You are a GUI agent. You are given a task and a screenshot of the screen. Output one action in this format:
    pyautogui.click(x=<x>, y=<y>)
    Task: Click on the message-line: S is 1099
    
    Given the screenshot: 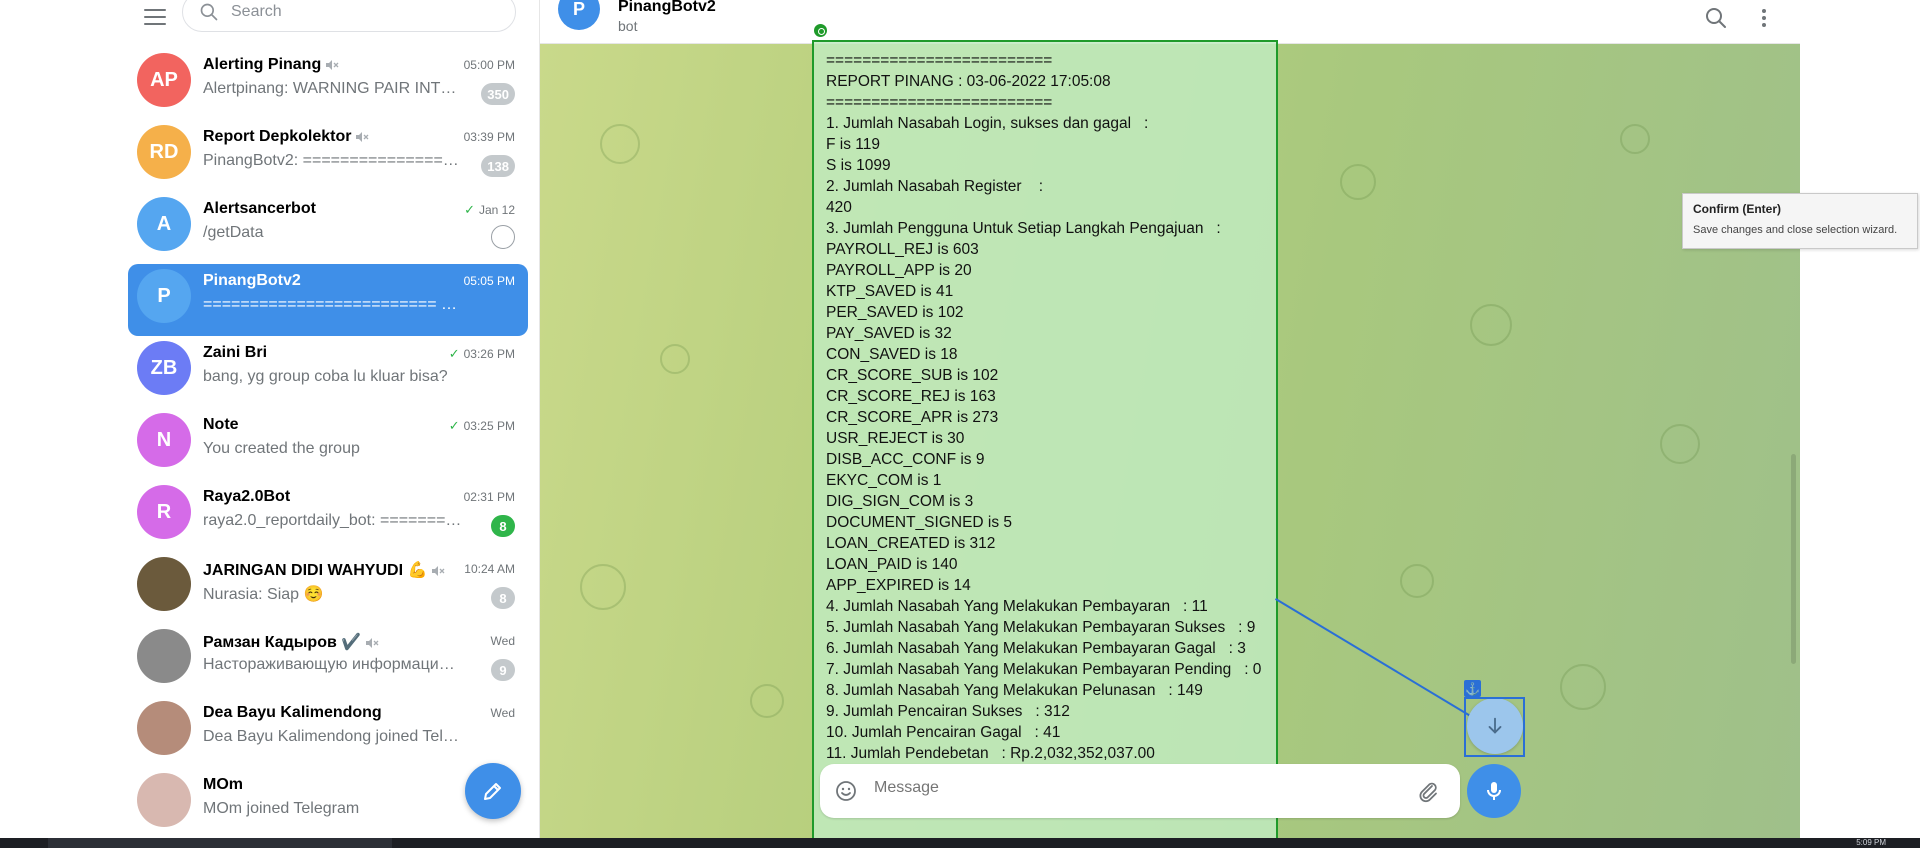 What is the action you would take?
    pyautogui.click(x=858, y=165)
    